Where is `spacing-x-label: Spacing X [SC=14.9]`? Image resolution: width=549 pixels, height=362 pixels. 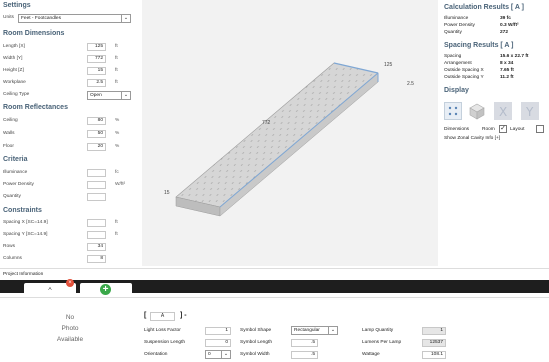
spacing-x-label: Spacing X [SC=14.9] is located at coordinates (25, 222).